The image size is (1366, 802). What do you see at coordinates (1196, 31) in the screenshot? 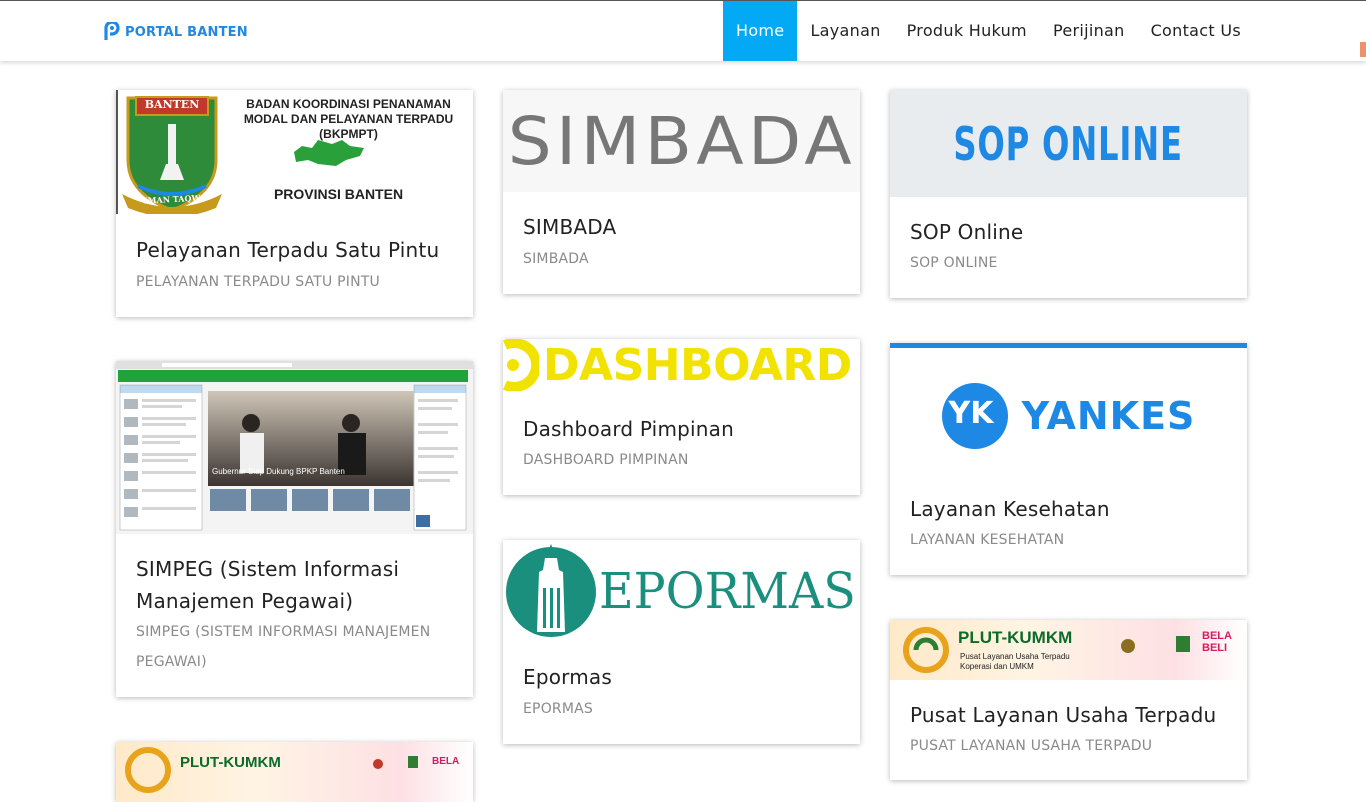
I see `nav-contact-us: Contact Us` at bounding box center [1196, 31].